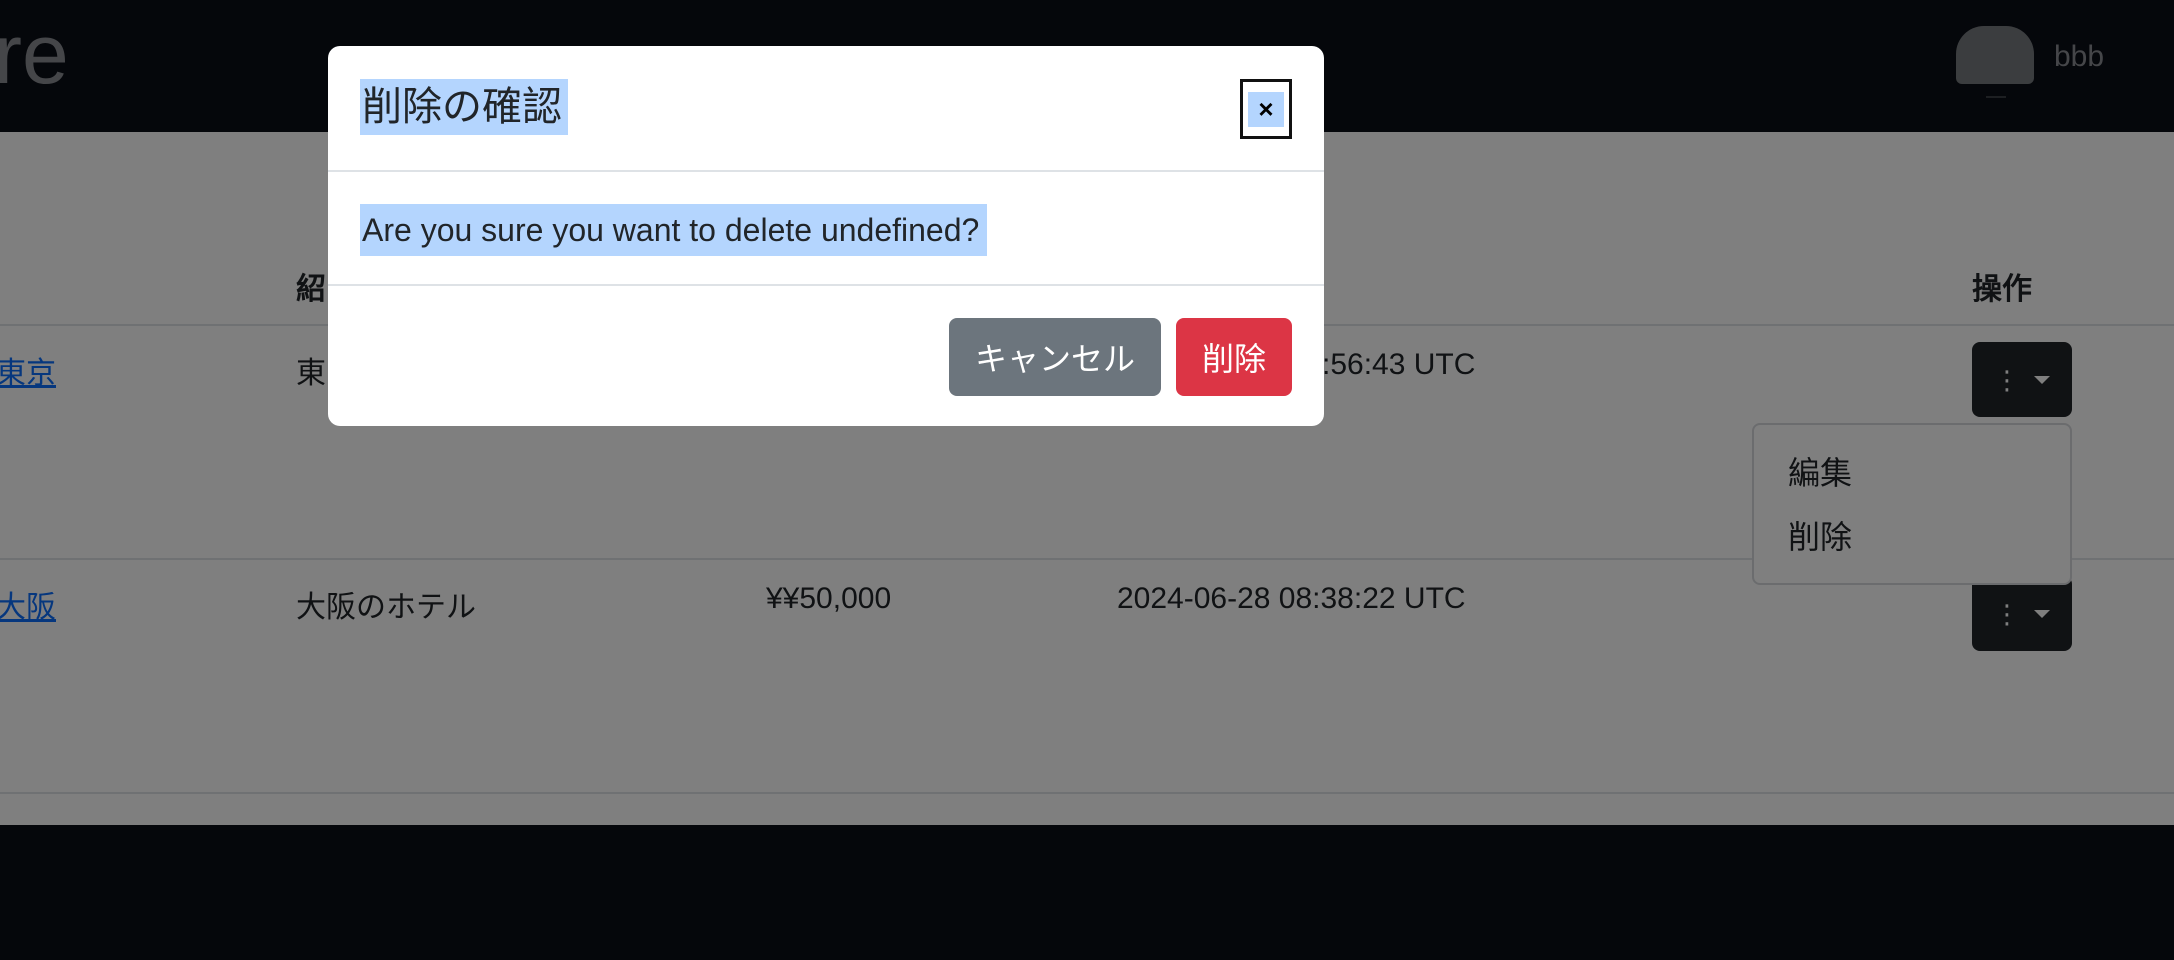 This screenshot has width=2174, height=960. What do you see at coordinates (1055, 357) in the screenshot?
I see `cancel-button: キャンセル` at bounding box center [1055, 357].